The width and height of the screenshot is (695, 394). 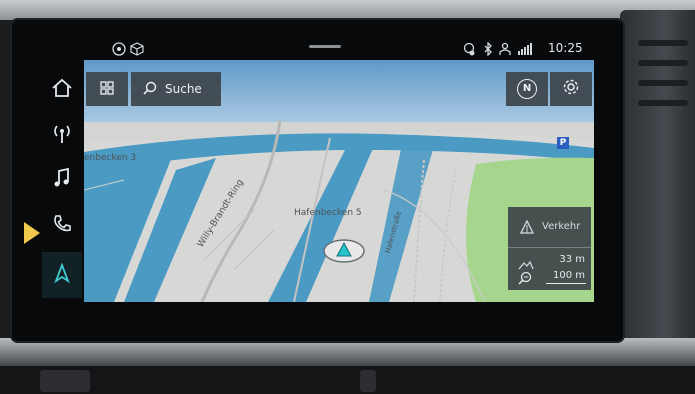 I want to click on search-icon, so click(x=150, y=89).